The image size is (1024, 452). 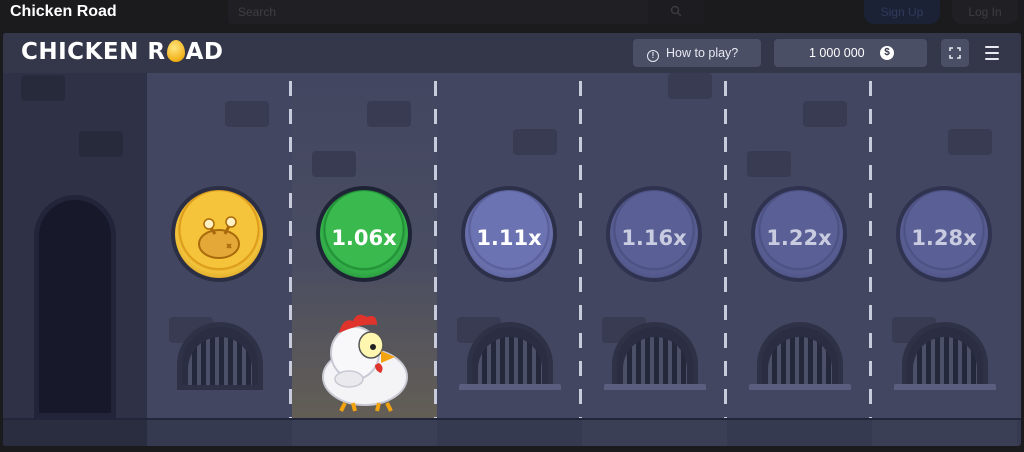 What do you see at coordinates (365, 363) in the screenshot?
I see `chicken-character` at bounding box center [365, 363].